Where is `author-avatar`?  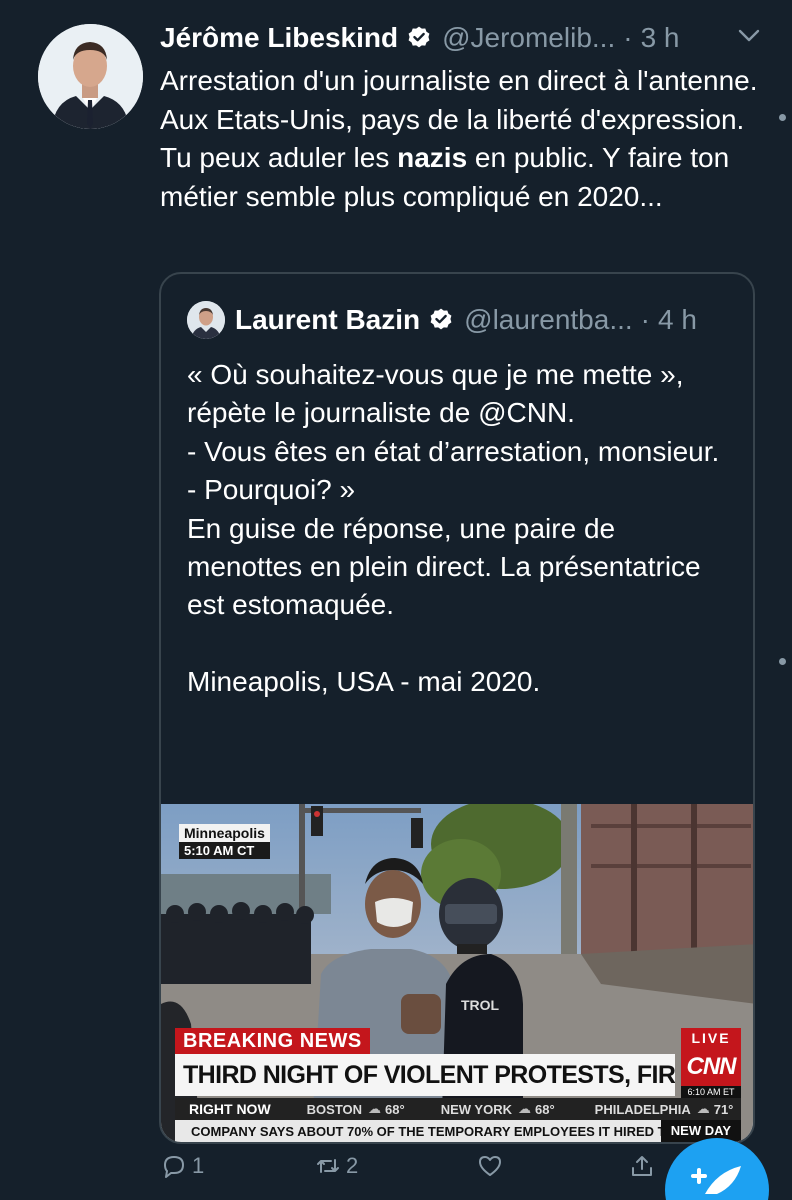 author-avatar is located at coordinates (90, 76).